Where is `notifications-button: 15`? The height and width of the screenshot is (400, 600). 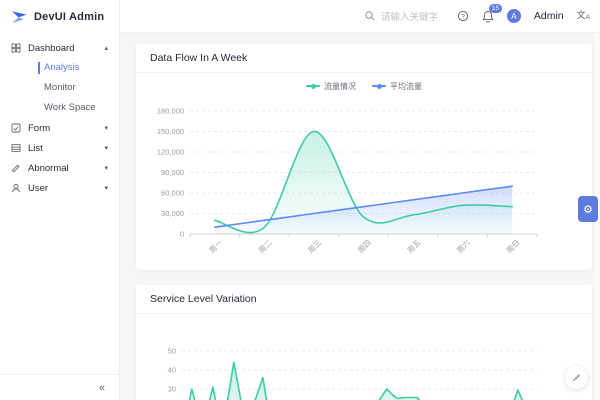
notifications-button: 15 is located at coordinates (492, 13).